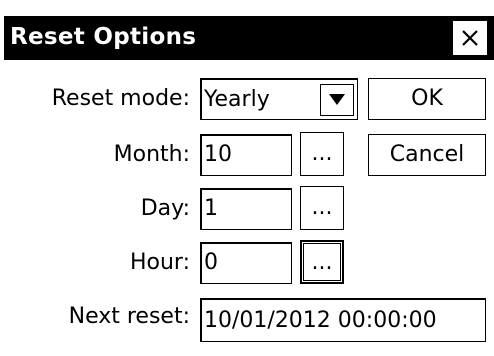  What do you see at coordinates (151, 154) in the screenshot?
I see `month-label: Month:` at bounding box center [151, 154].